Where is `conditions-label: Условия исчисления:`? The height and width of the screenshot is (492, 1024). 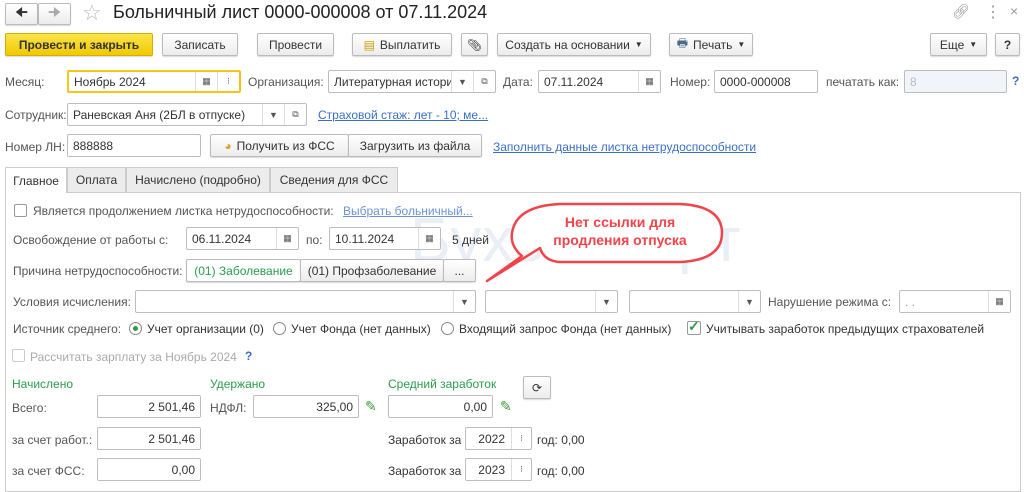
conditions-label: Условия исчисления: is located at coordinates (72, 302).